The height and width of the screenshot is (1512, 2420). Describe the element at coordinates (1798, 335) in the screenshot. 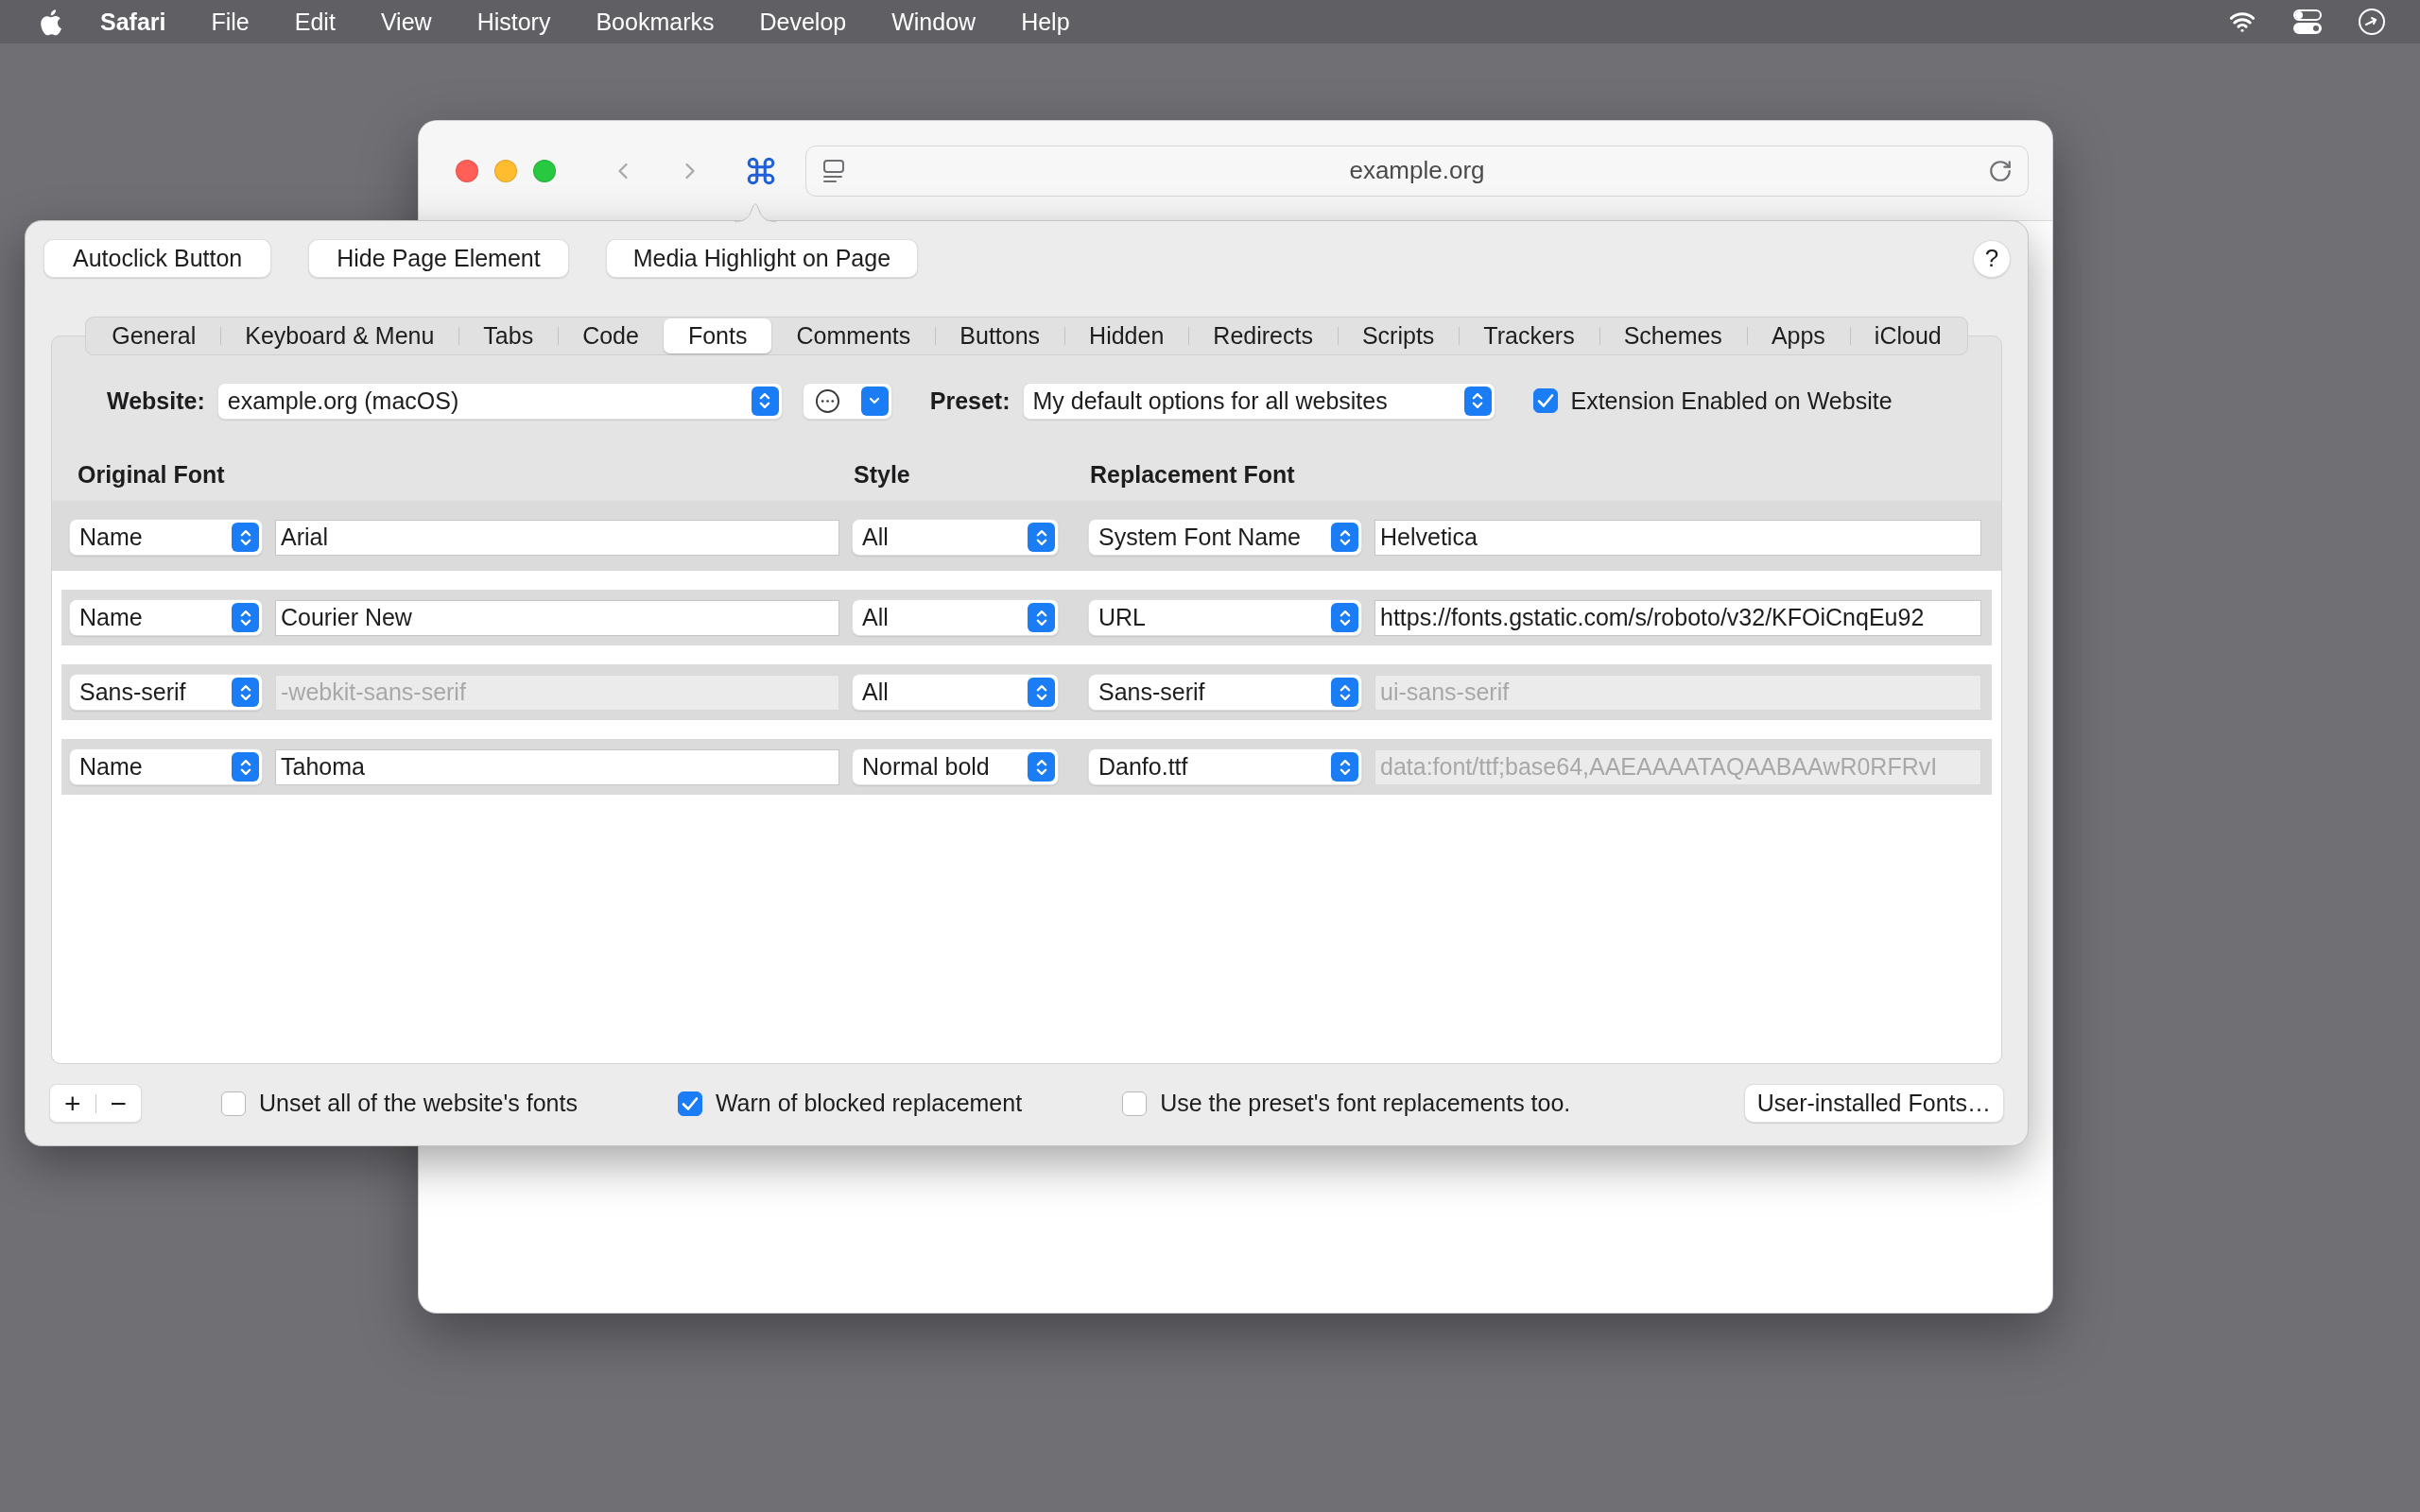

I see `tab: Apps` at that location.